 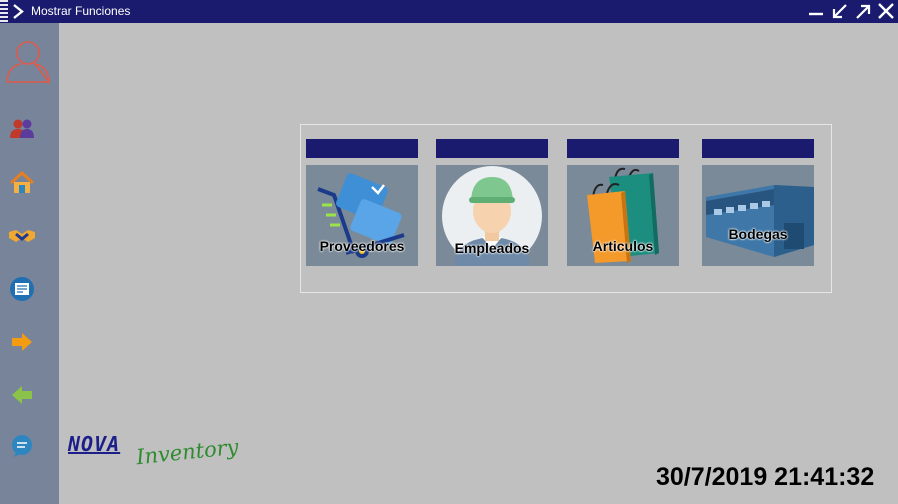 I want to click on minimize-icon, so click(x=816, y=14).